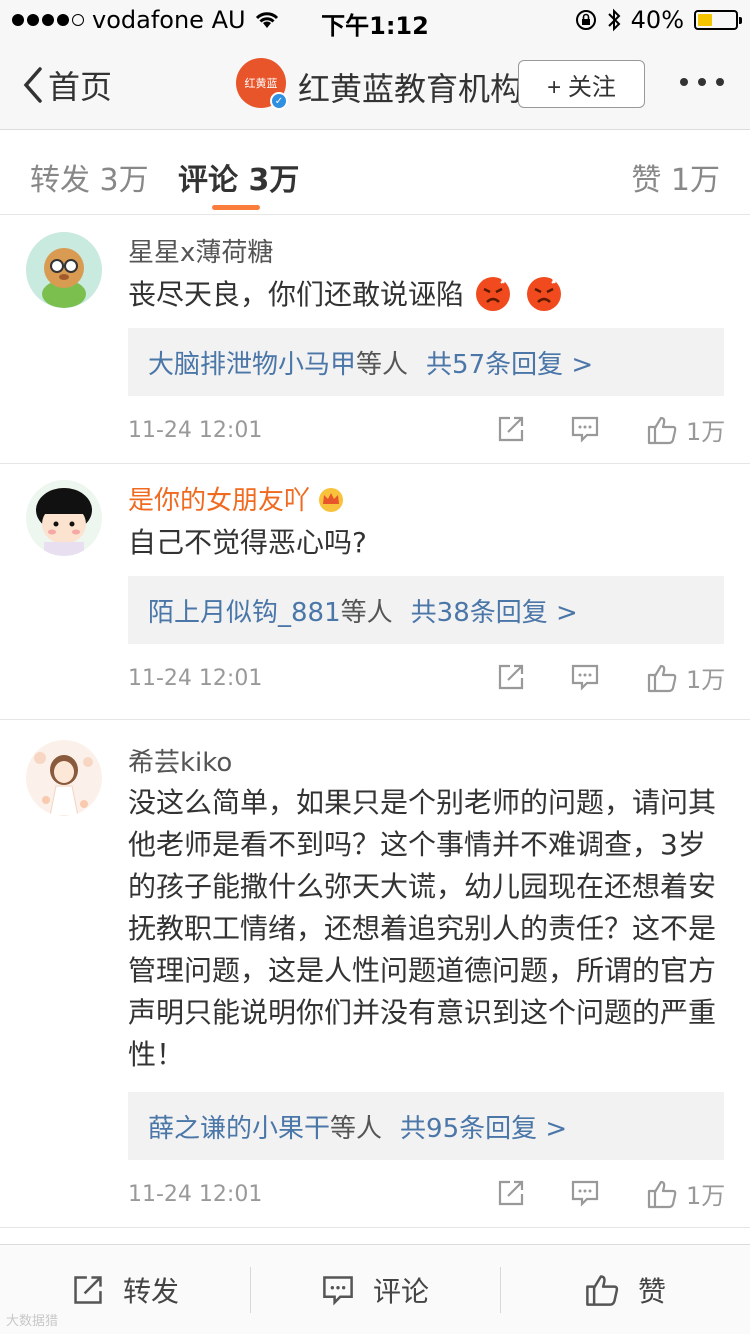 This screenshot has height=1334, width=750. What do you see at coordinates (494, 612) in the screenshot?
I see `reply-count: 共38条回复 >` at bounding box center [494, 612].